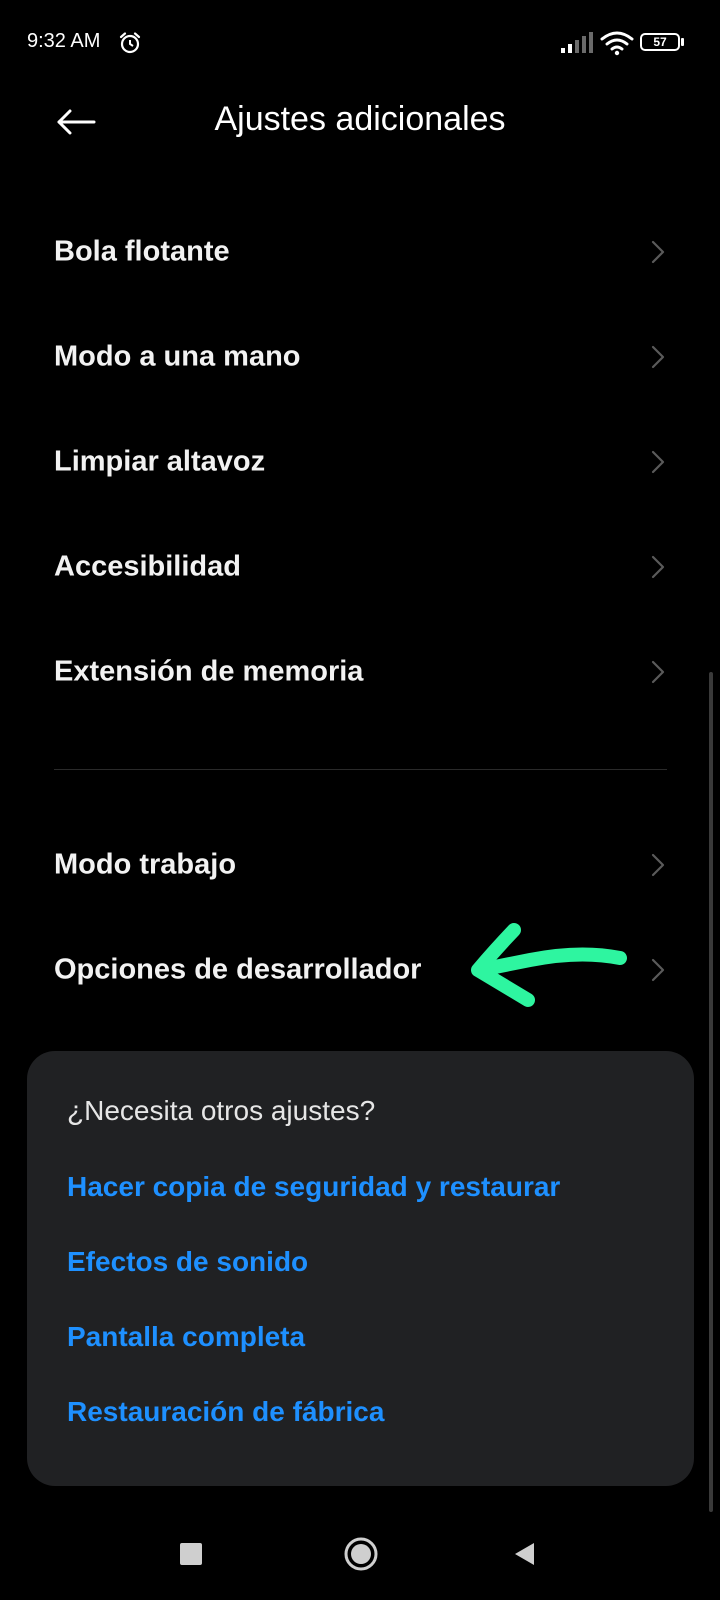  What do you see at coordinates (360, 769) in the screenshot?
I see `section-divider` at bounding box center [360, 769].